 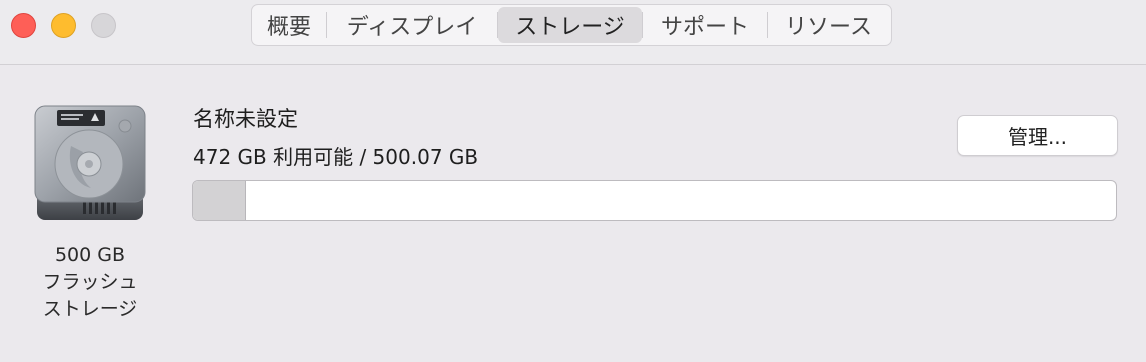 I want to click on zoom-window-button, so click(x=103, y=25).